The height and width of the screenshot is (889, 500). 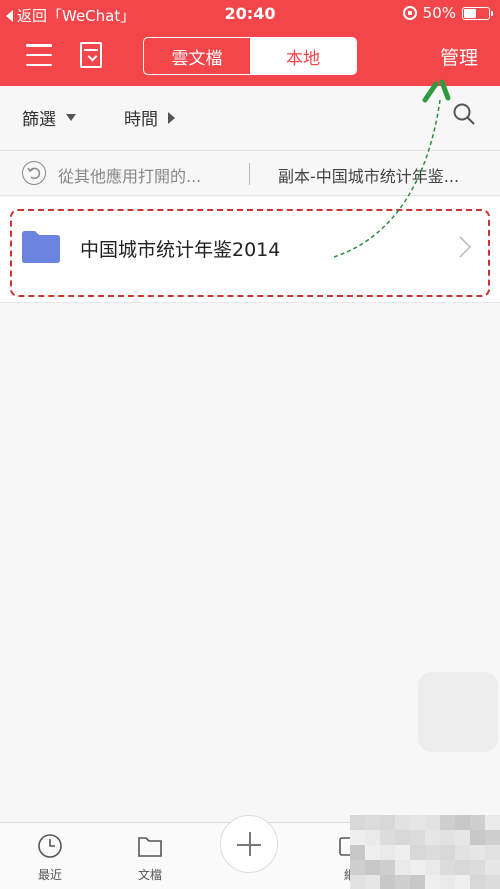 What do you see at coordinates (250, 253) in the screenshot?
I see `annotation-highlight-box` at bounding box center [250, 253].